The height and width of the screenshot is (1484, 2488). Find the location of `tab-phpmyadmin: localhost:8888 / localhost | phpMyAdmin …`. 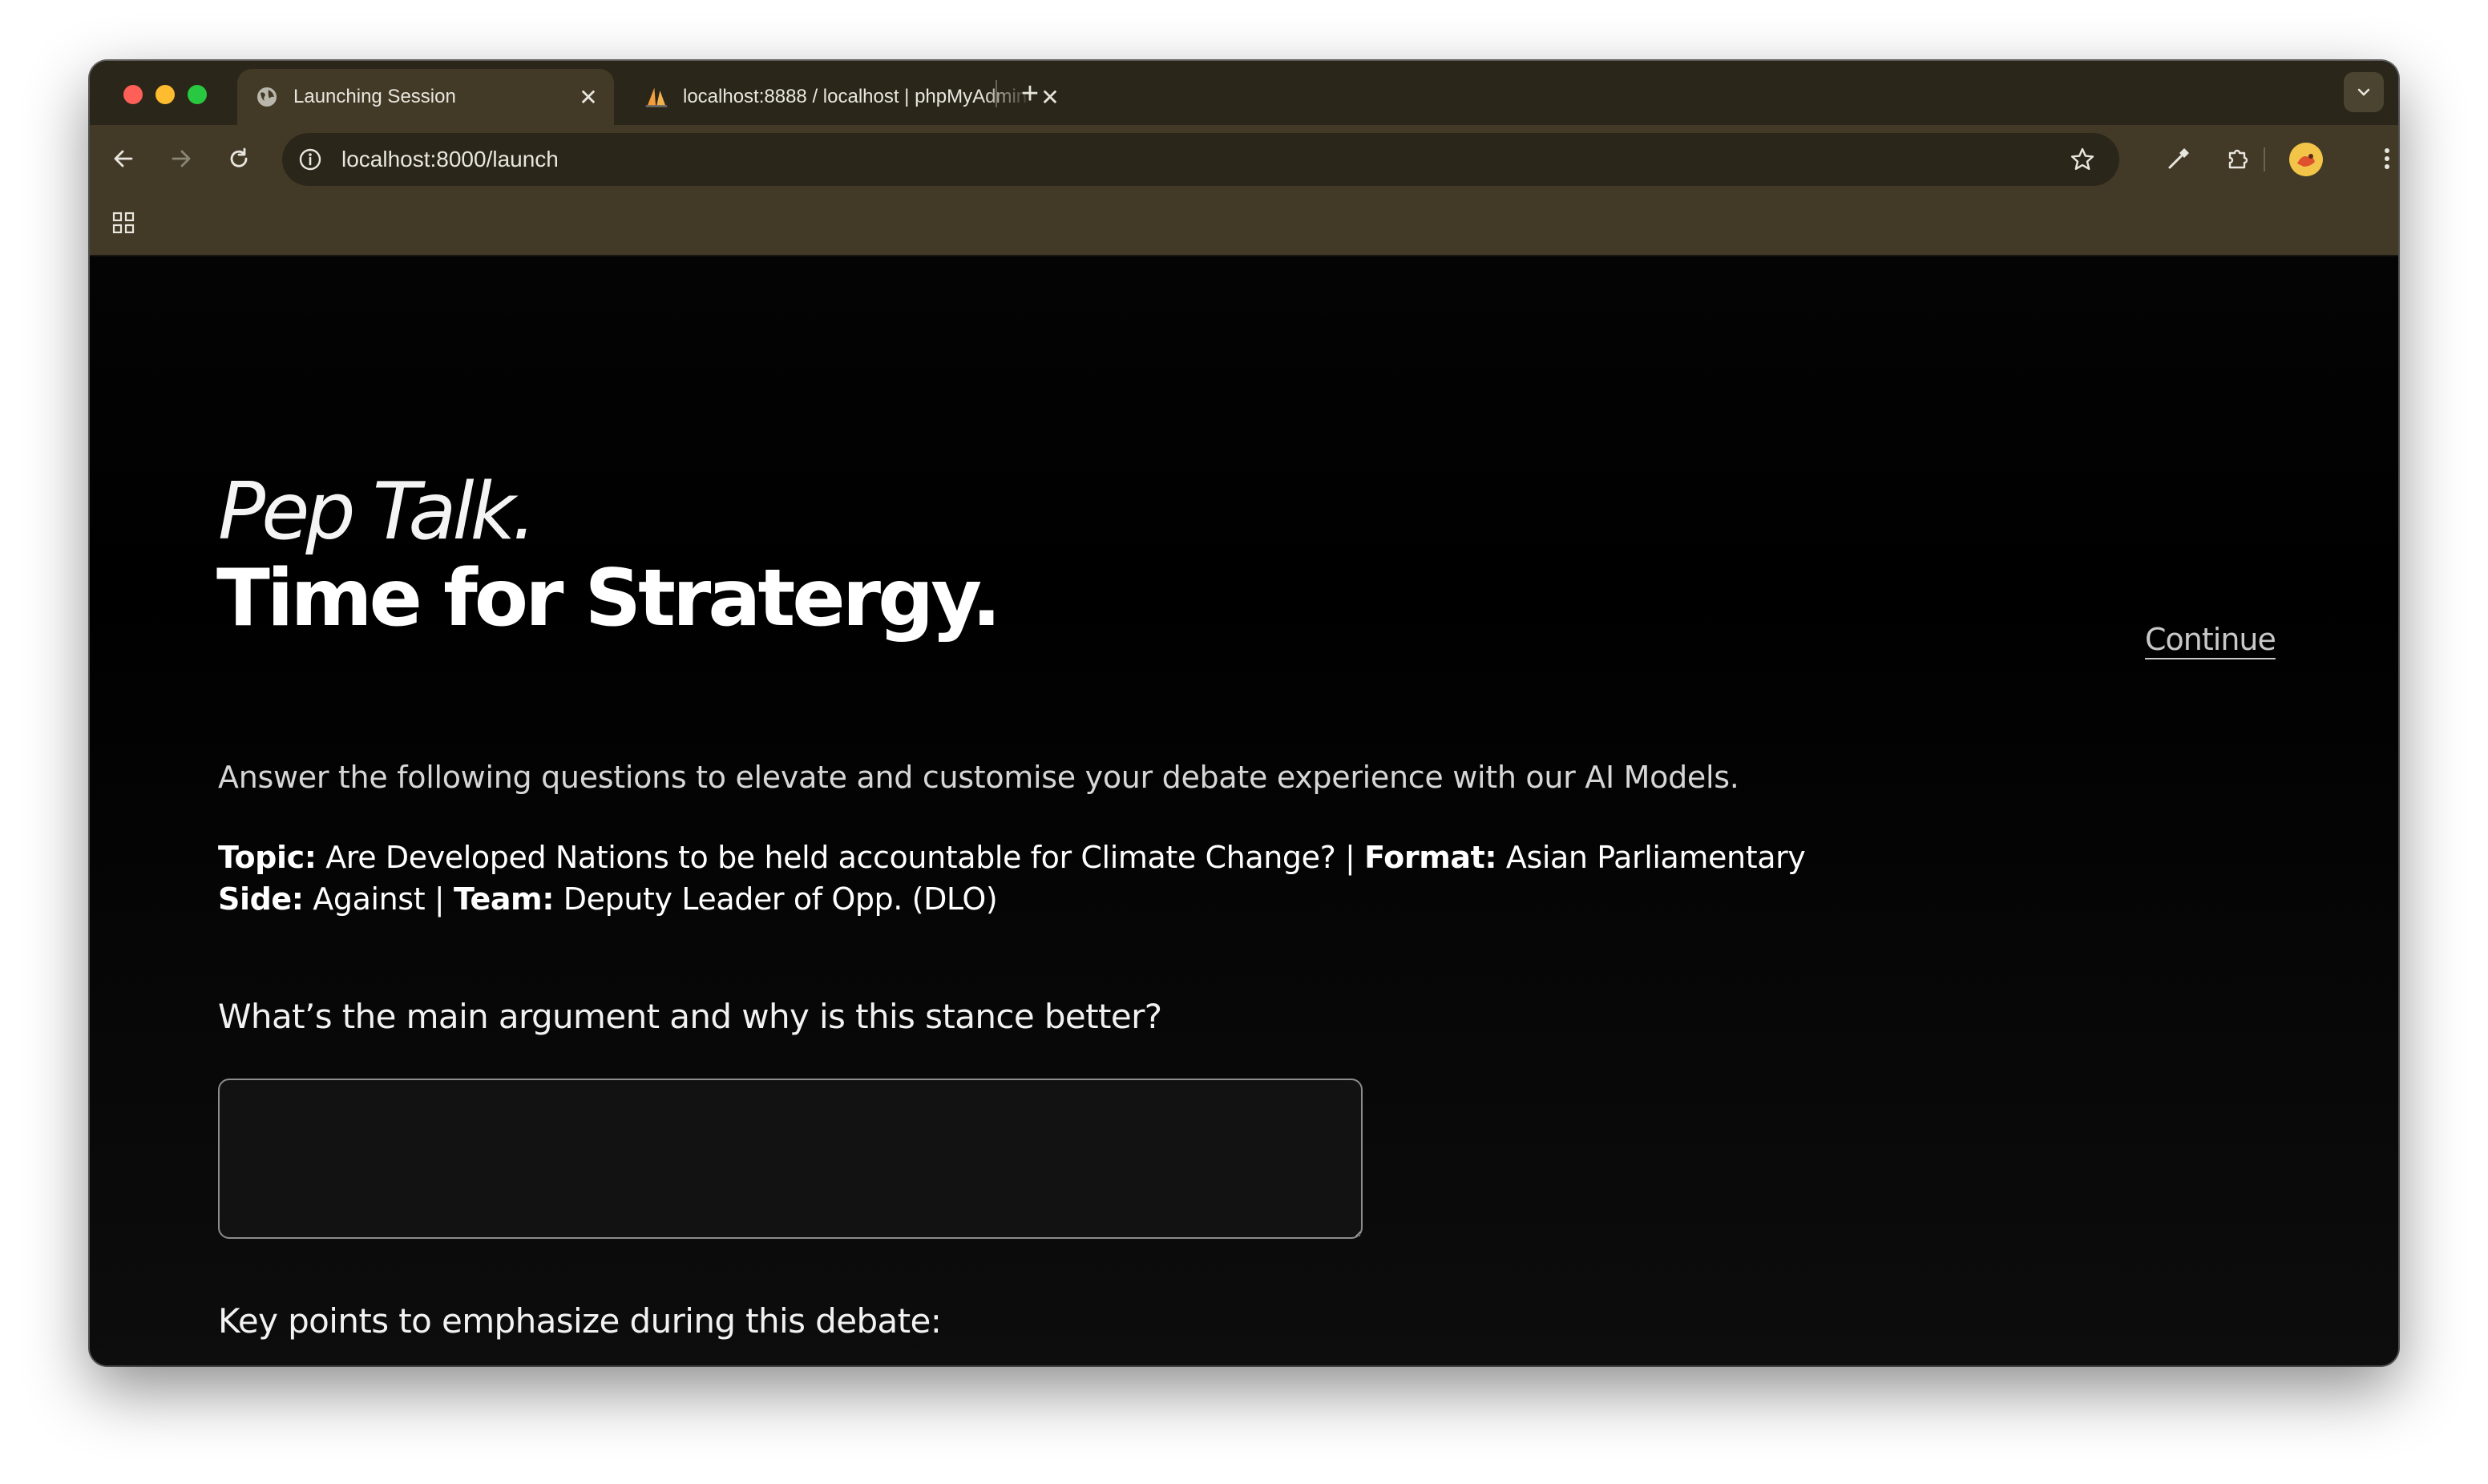

tab-phpmyadmin: localhost:8888 / localhost | phpMyAdmin … is located at coordinates (852, 97).